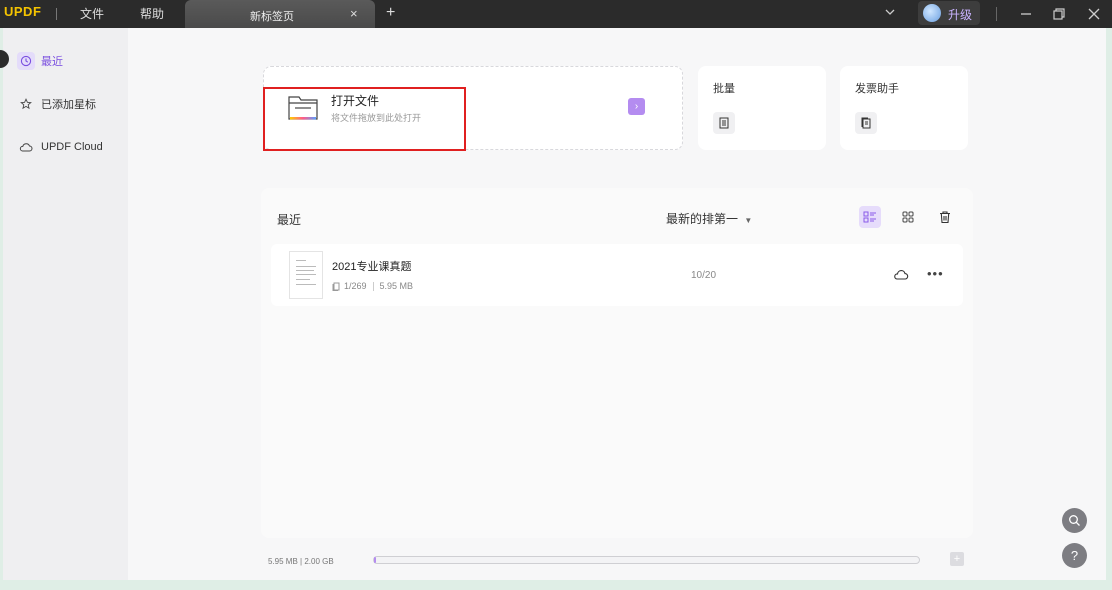 Image resolution: width=1112 pixels, height=590 pixels. I want to click on add-storage-button: +, so click(957, 559).